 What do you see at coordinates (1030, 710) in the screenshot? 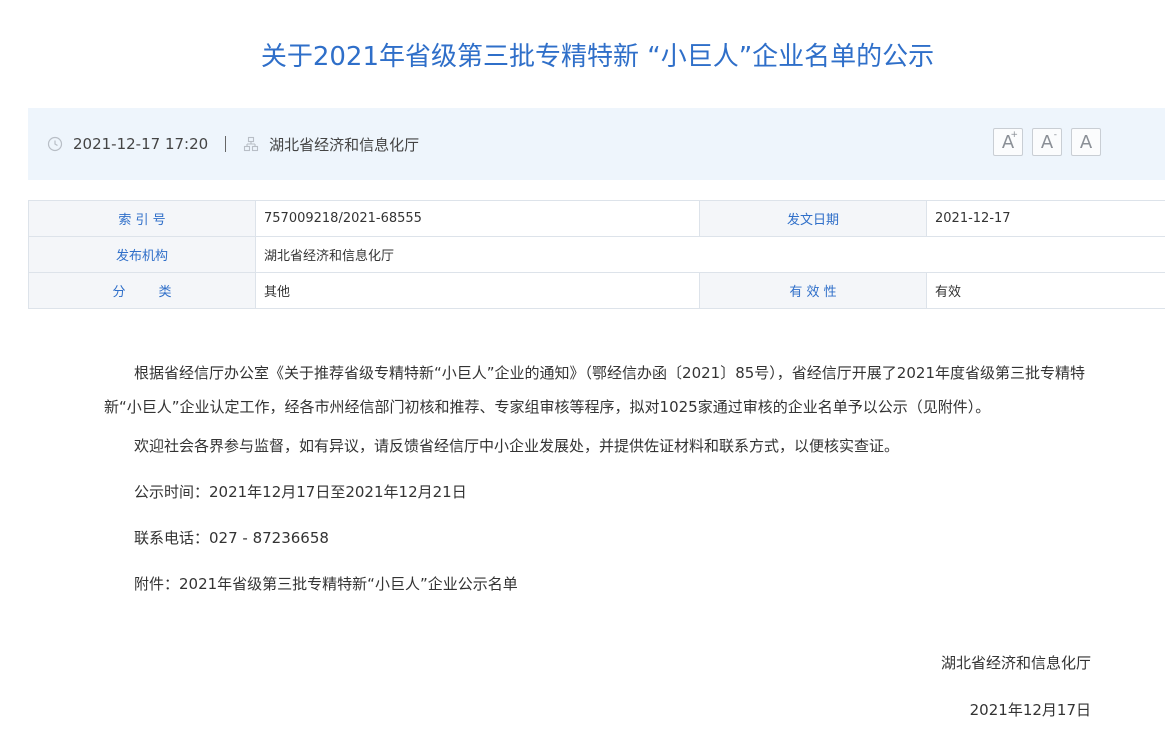
I see `signature-date: 2021年12月17日` at bounding box center [1030, 710].